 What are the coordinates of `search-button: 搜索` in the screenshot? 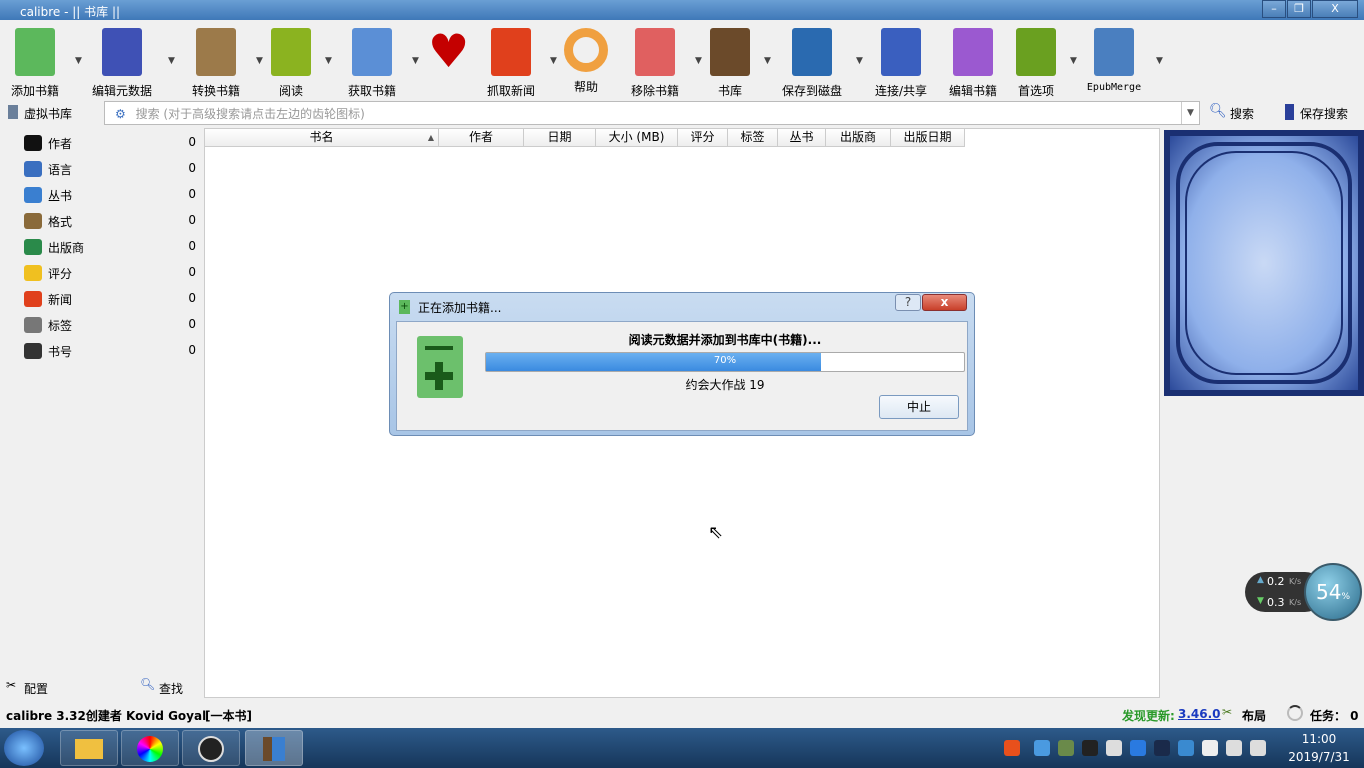 It's located at (1242, 113).